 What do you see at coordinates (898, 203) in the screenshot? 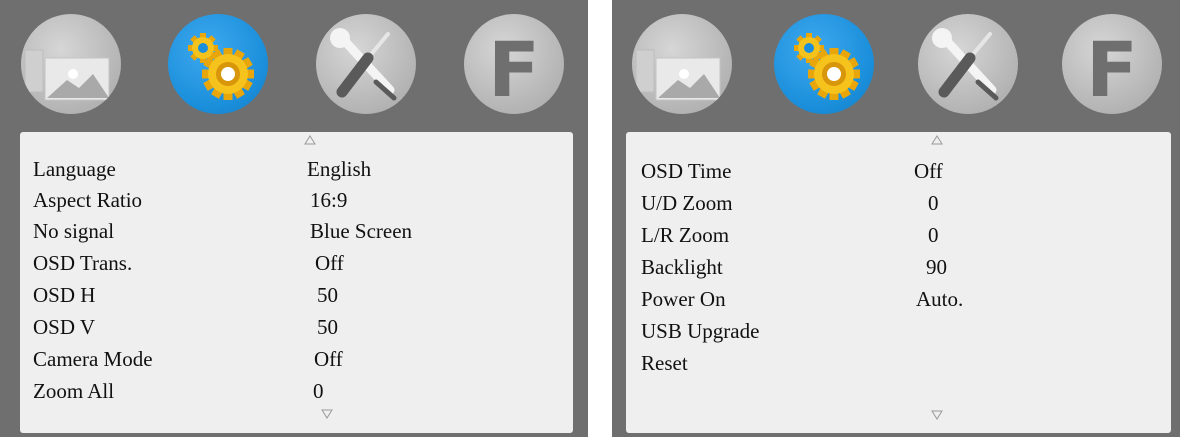
I see `menu-row-ud-zoom: U/D Zoom 0` at bounding box center [898, 203].